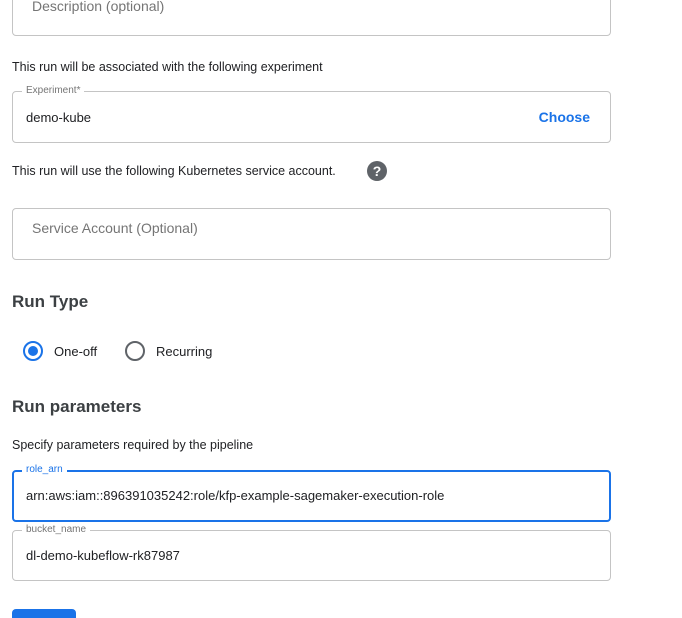 The height and width of the screenshot is (618, 682). Describe the element at coordinates (184, 351) in the screenshot. I see `recurring-label: Recurring` at that location.